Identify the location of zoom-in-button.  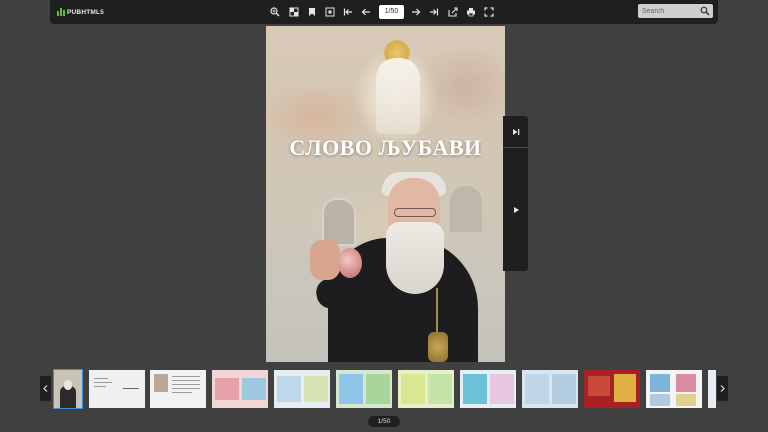
(275, 12).